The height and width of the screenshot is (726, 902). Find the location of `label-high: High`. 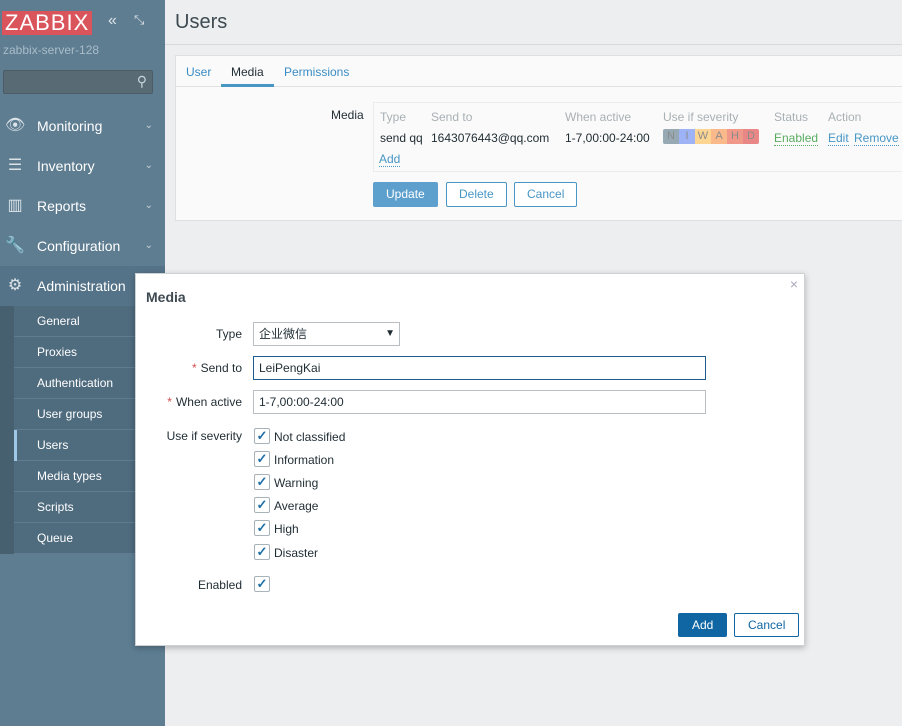

label-high: High is located at coordinates (286, 529).